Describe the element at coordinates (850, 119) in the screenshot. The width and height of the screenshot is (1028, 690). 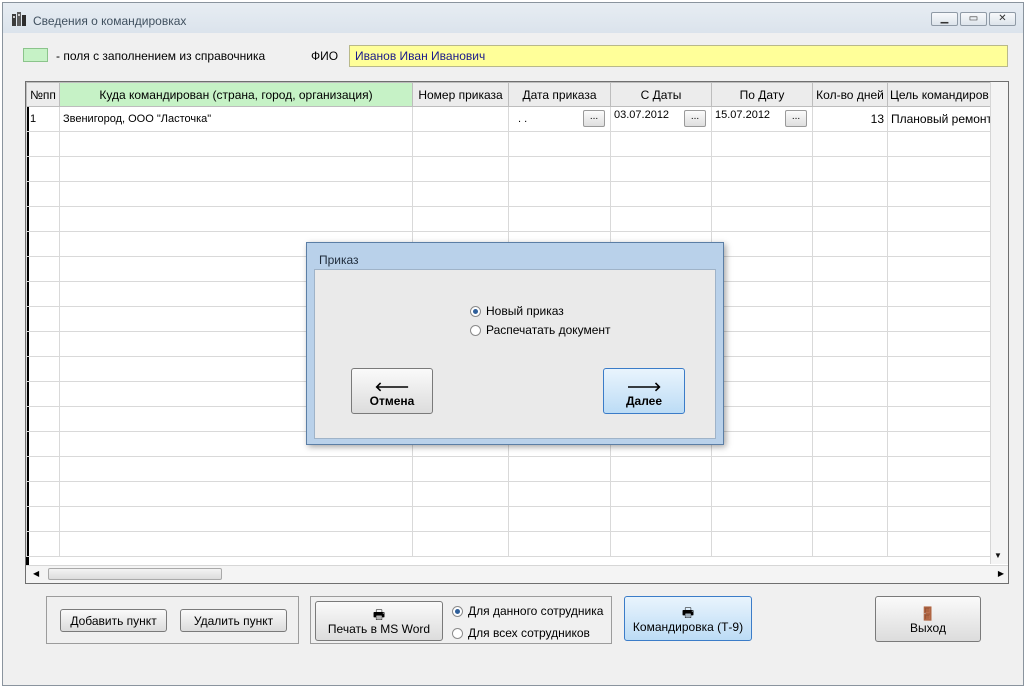
I see `cell-days: 13` at that location.